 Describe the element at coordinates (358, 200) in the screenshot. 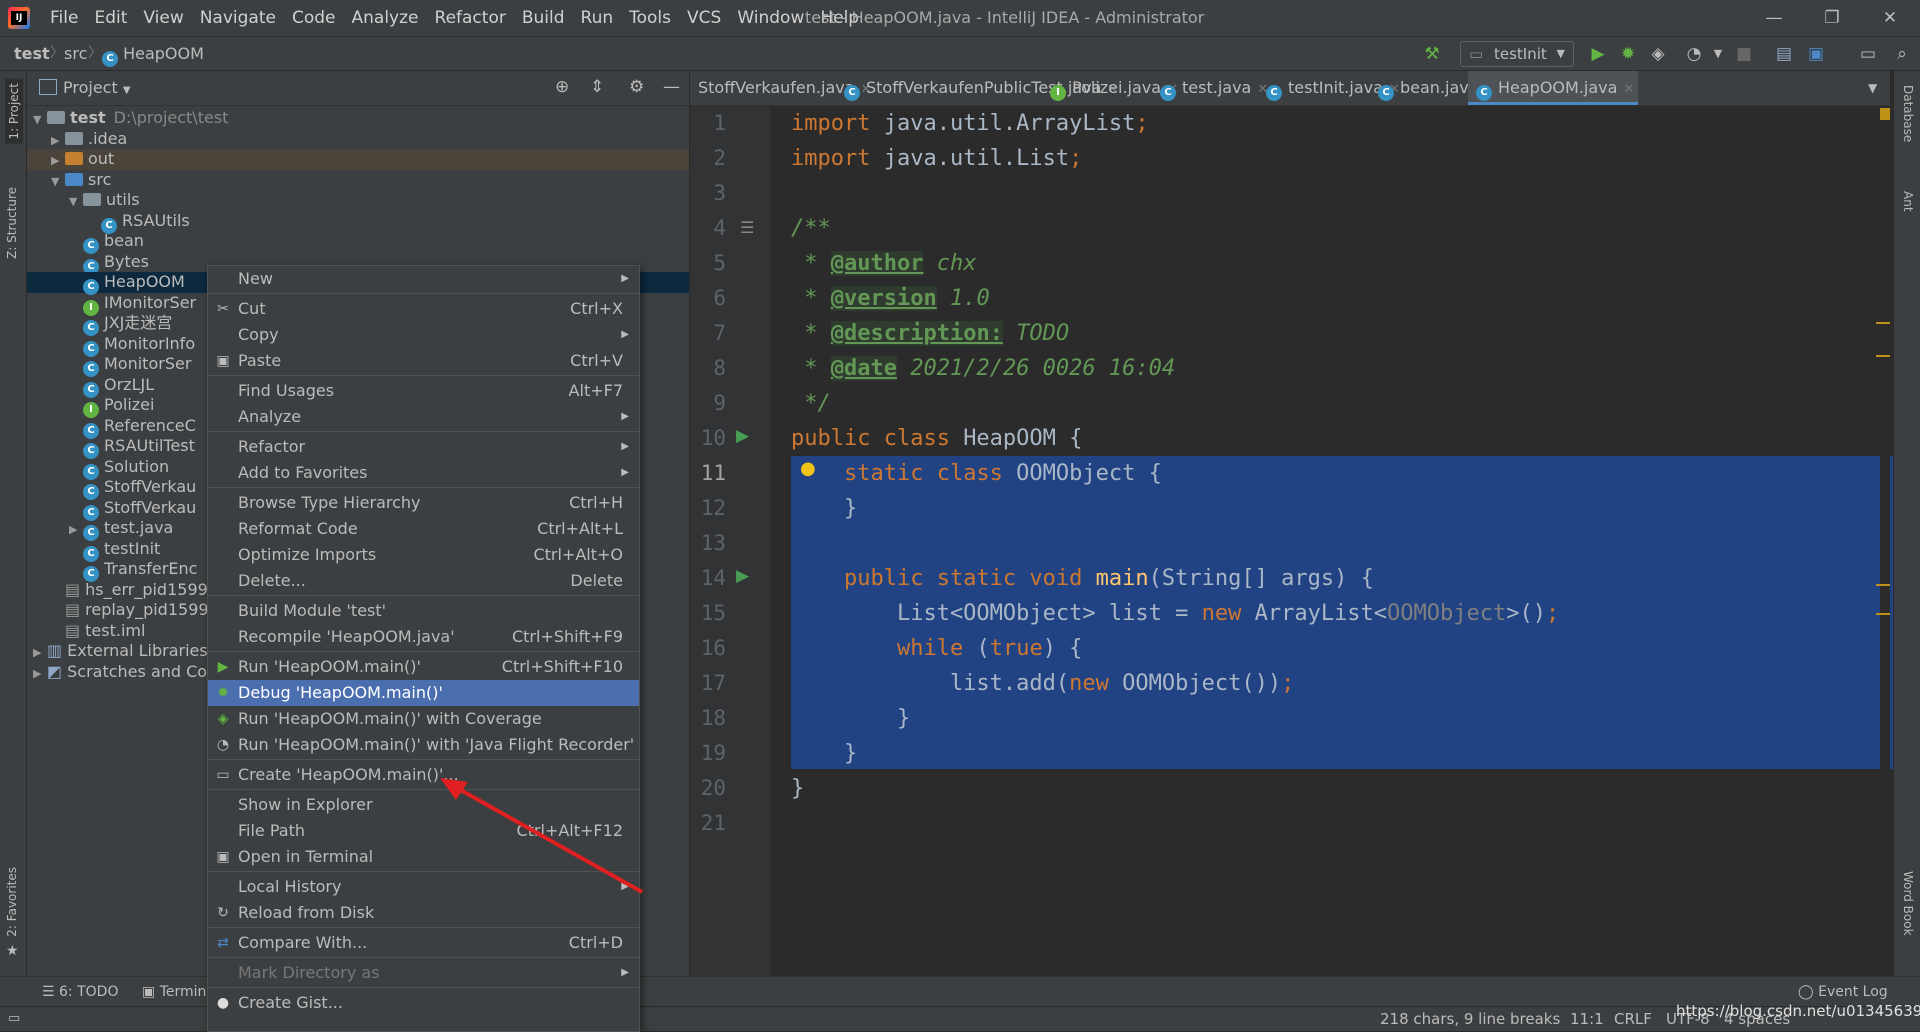

I see `tree-item: ▼ utils` at that location.